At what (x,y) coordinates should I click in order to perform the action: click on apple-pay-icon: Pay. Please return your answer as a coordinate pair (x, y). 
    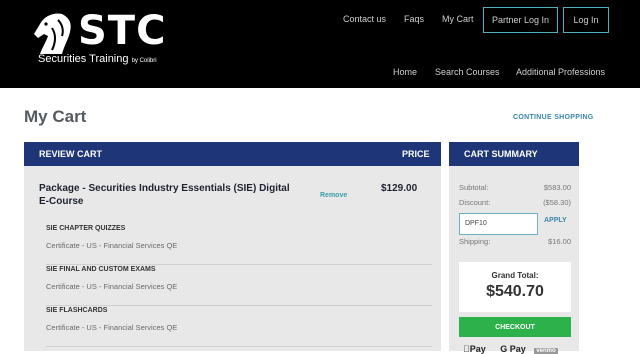
    Looking at the image, I should click on (477, 349).